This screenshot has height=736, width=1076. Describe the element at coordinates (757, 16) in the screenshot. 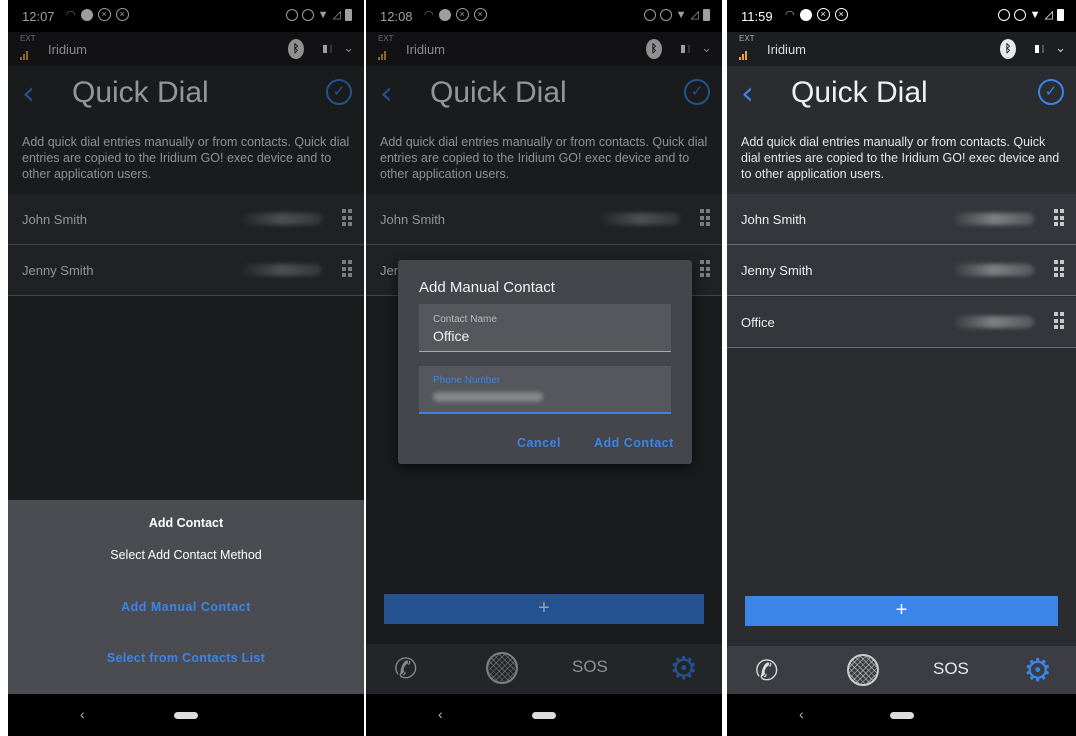

I see `status-time: 11:59` at that location.